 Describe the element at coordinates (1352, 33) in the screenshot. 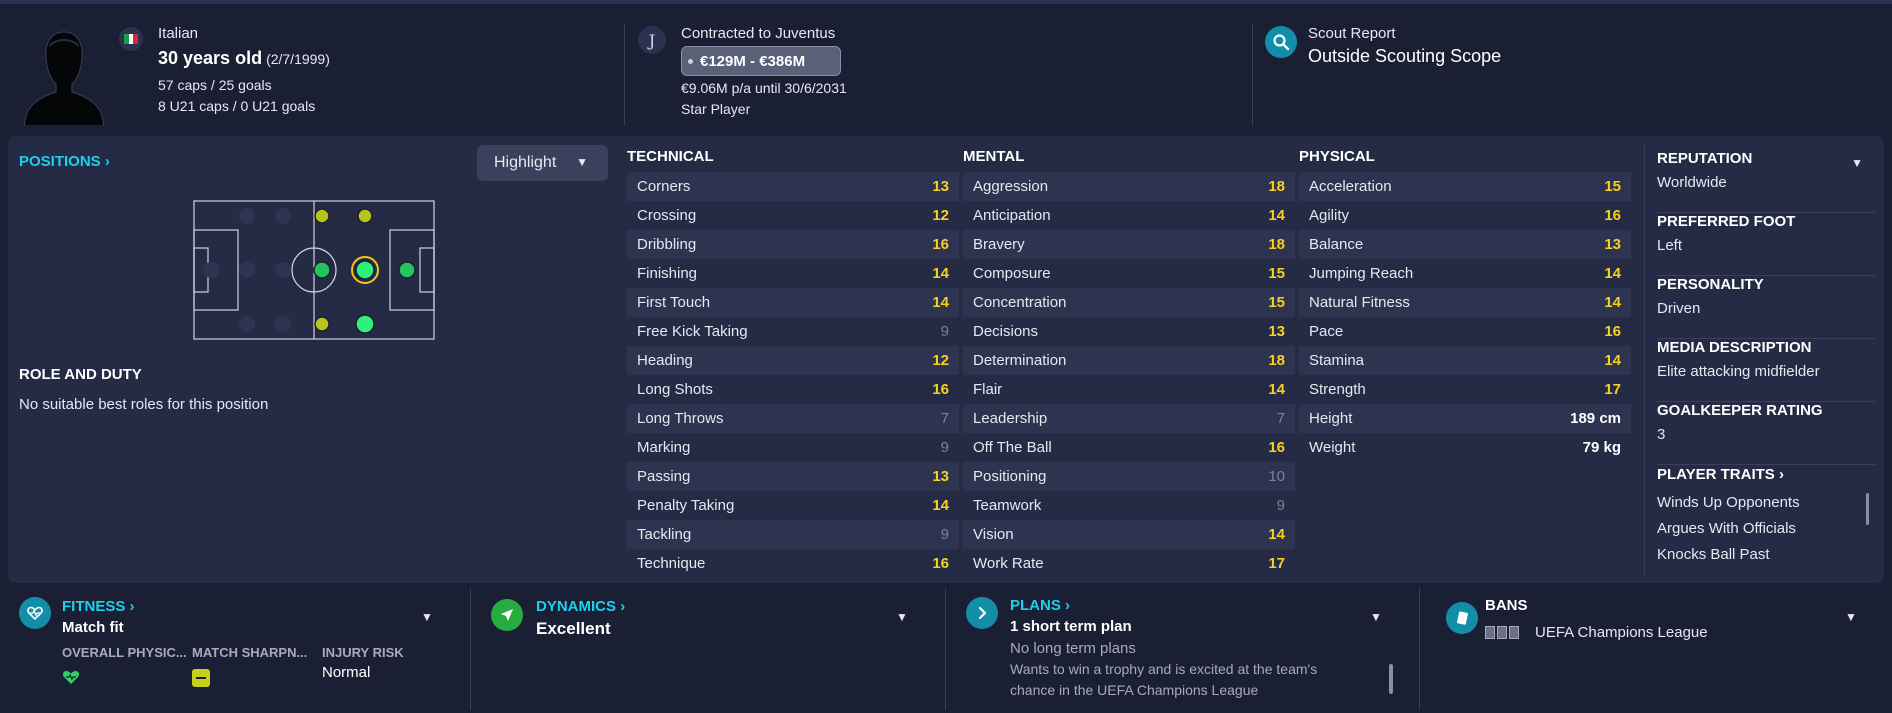

I see `scout-report-label: Scout Report` at that location.